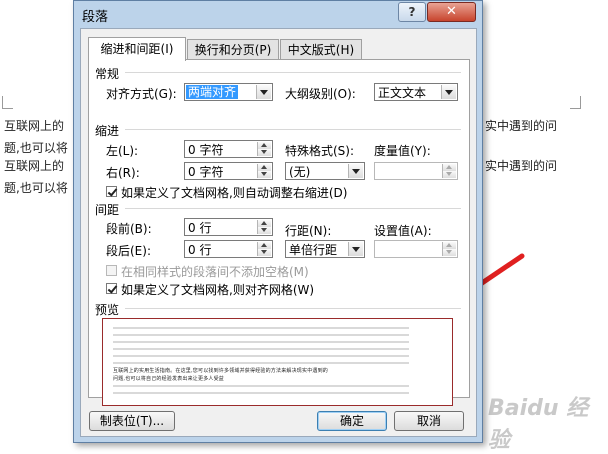 The height and width of the screenshot is (454, 608). What do you see at coordinates (300, 172) in the screenshot?
I see `special-format-value: (无)` at bounding box center [300, 172].